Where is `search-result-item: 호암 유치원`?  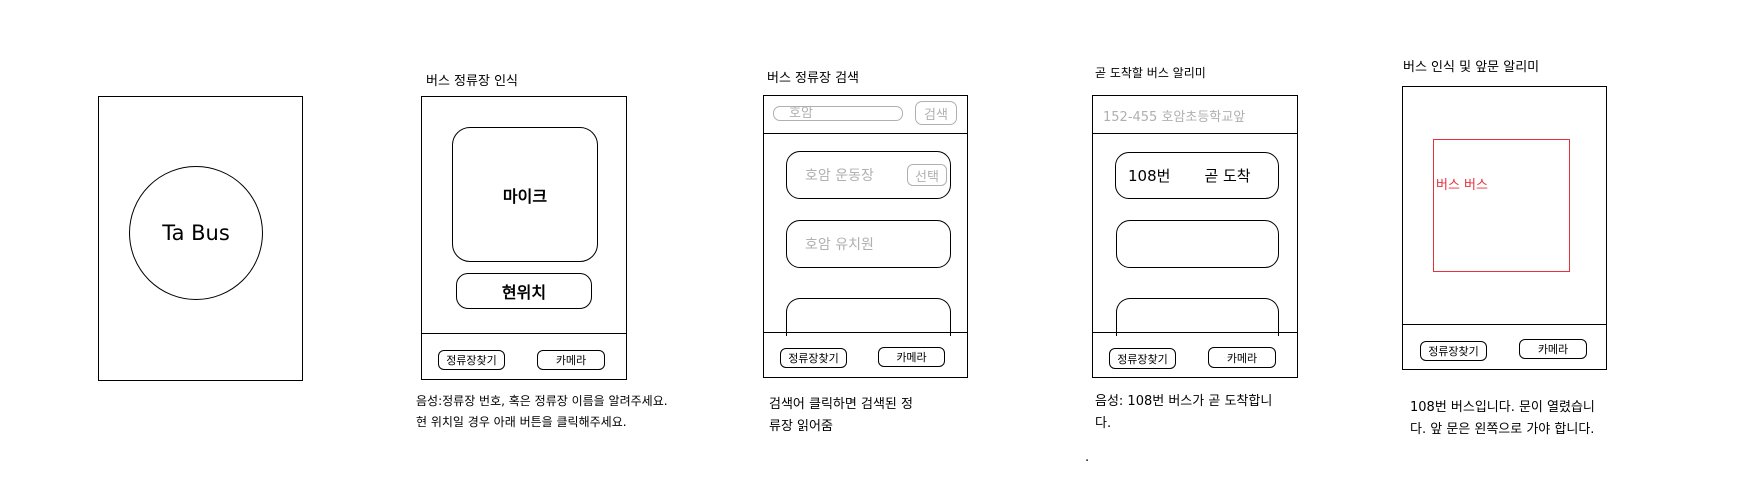 search-result-item: 호암 유치원 is located at coordinates (868, 244).